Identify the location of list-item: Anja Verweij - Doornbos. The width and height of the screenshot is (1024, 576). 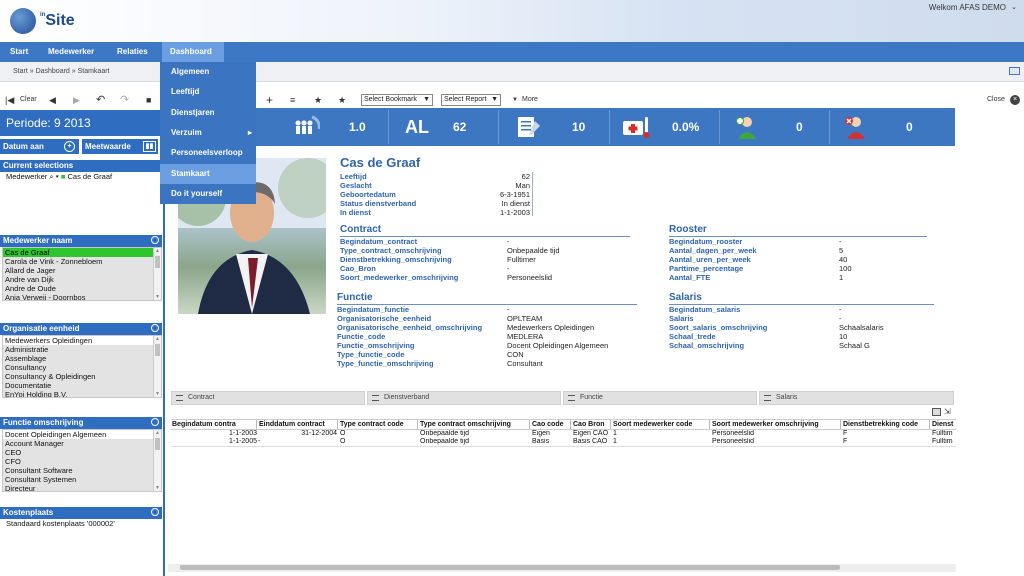
(82, 296).